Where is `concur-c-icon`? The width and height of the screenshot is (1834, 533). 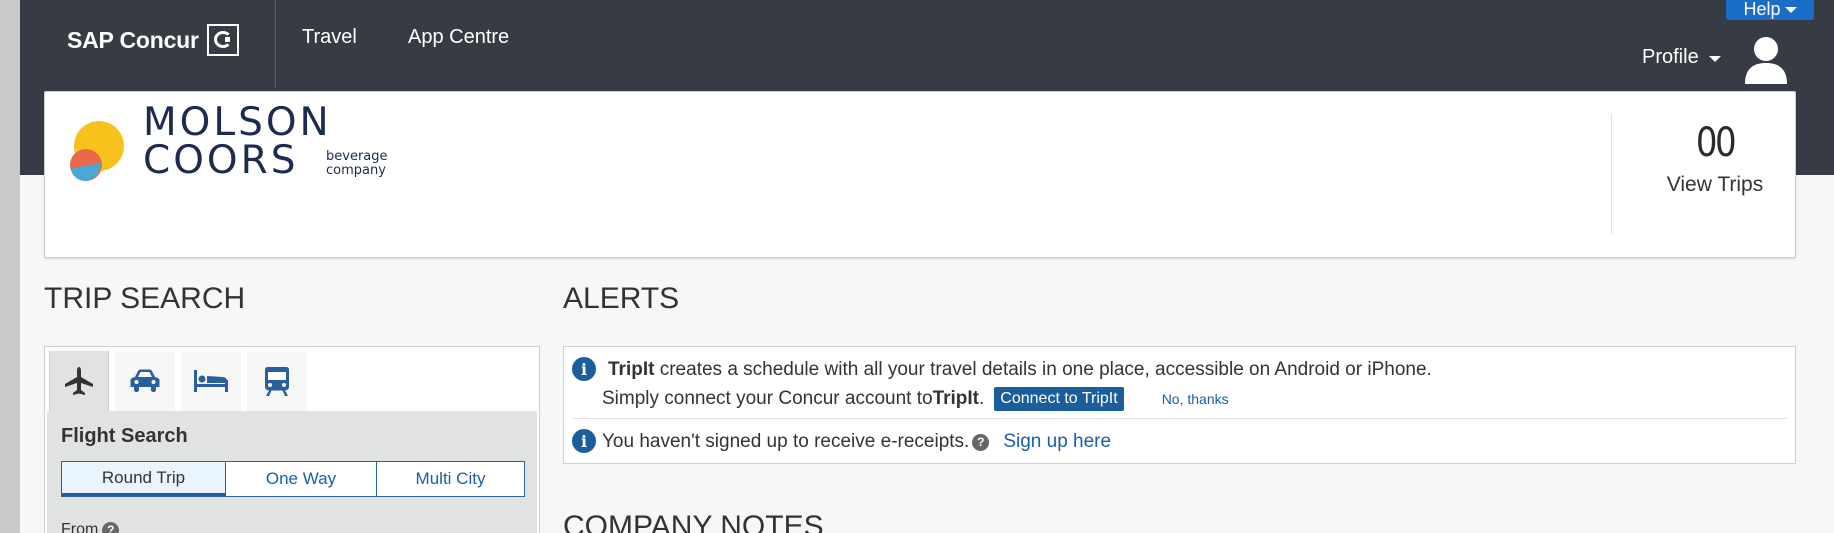 concur-c-icon is located at coordinates (222, 40).